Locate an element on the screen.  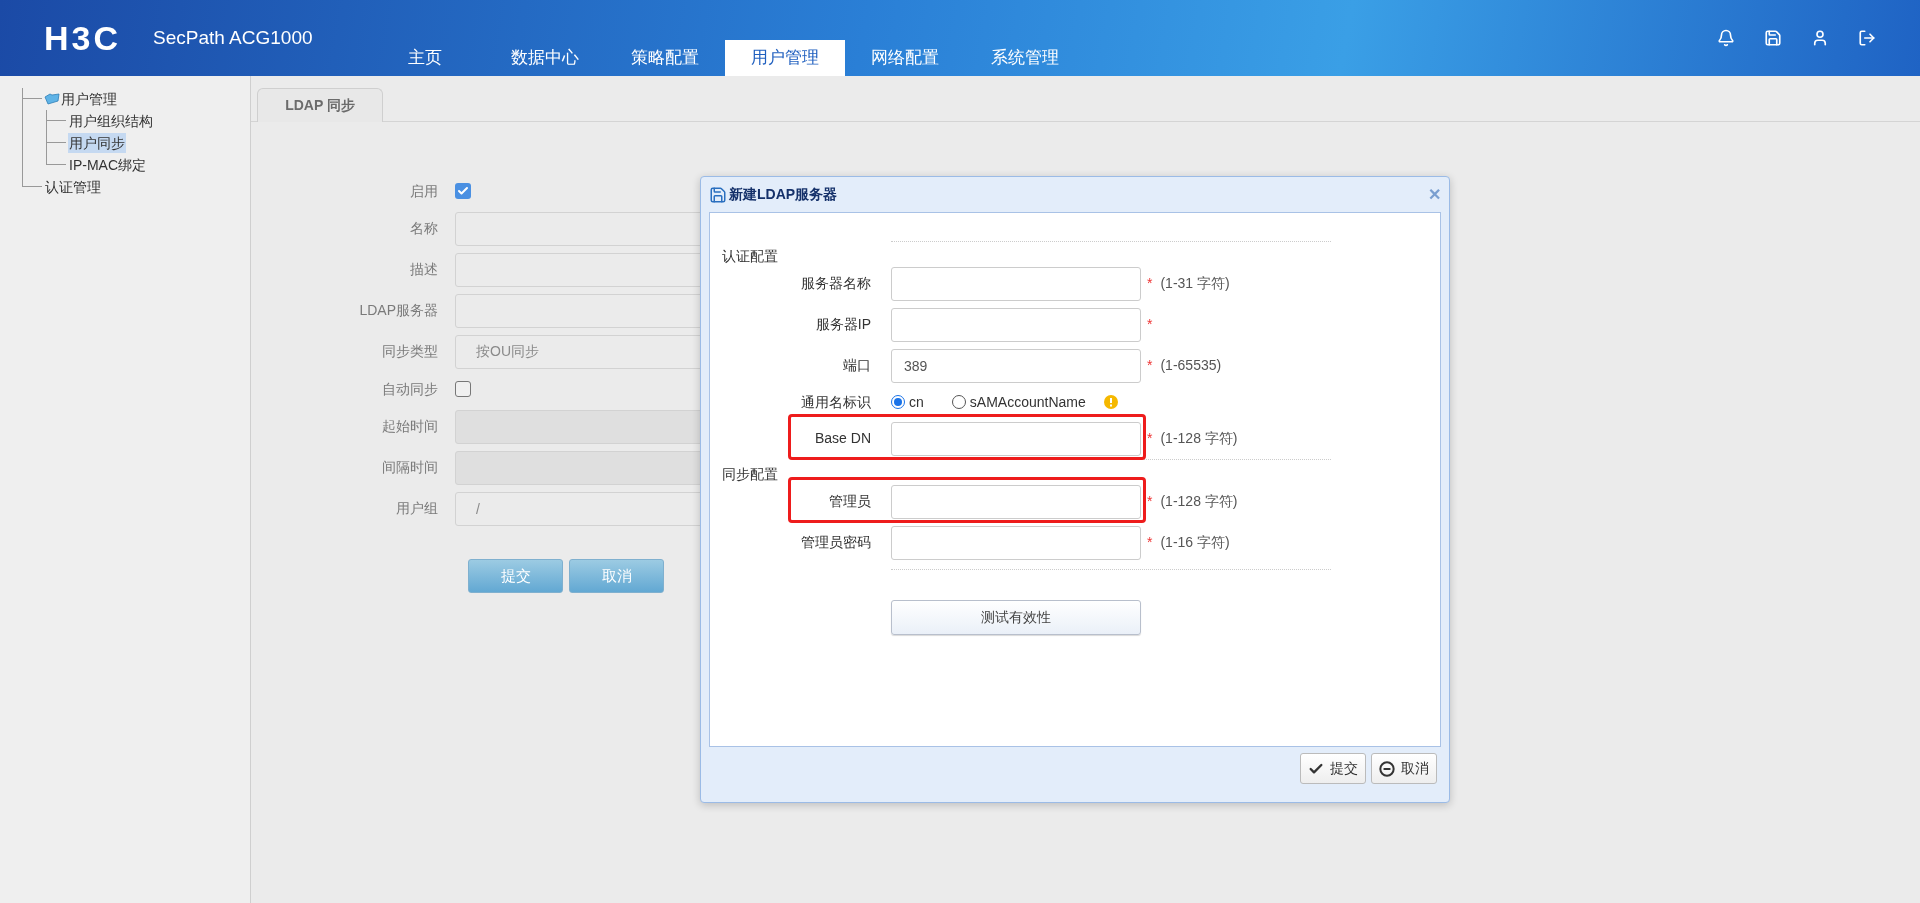
radio-label: cn is located at coordinates (916, 402).